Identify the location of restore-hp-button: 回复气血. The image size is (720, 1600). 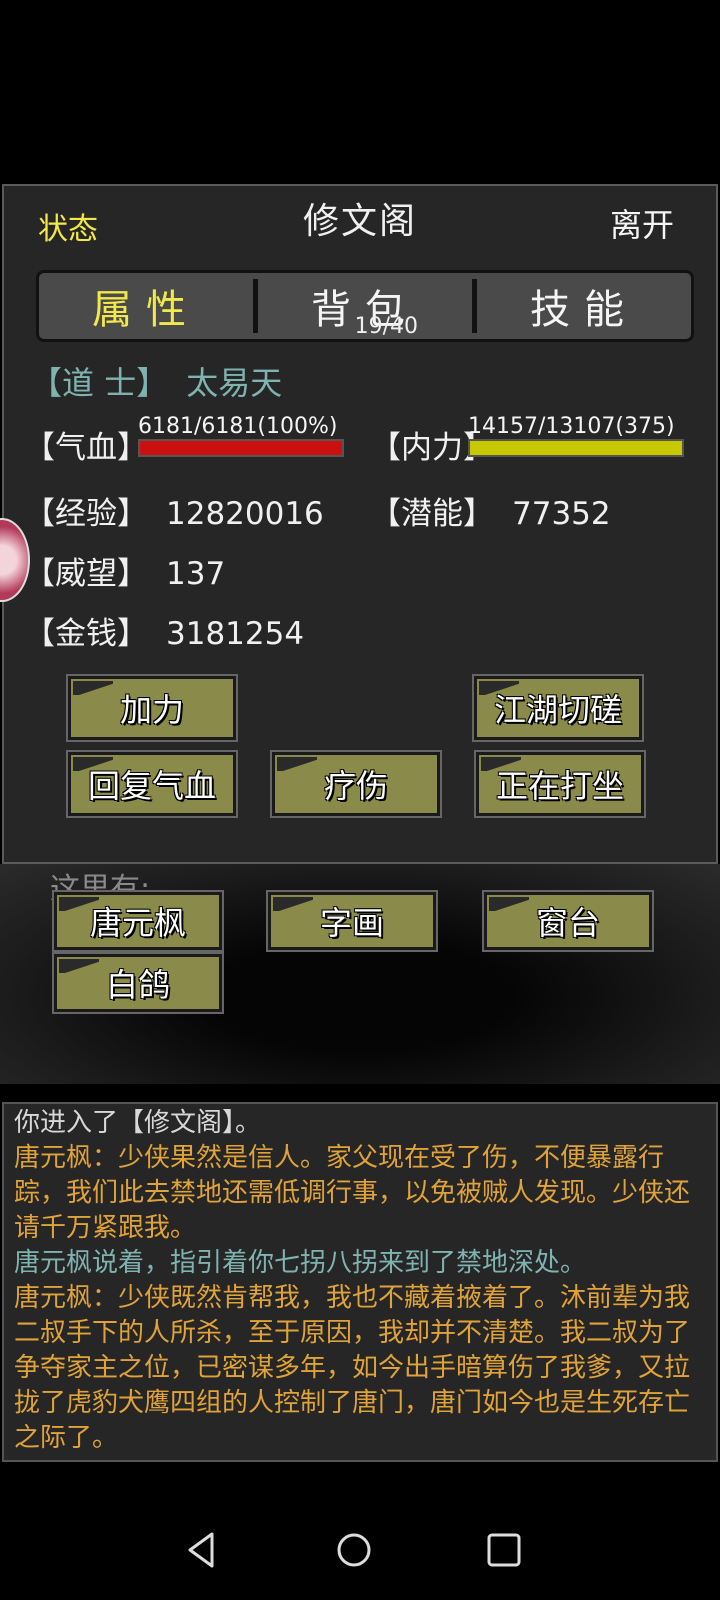
(152, 784).